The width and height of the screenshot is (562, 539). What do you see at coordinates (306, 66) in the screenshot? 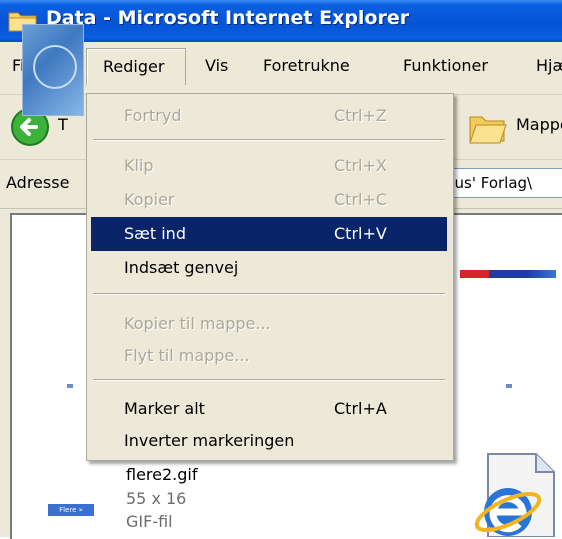
I see `menu-foretrukne: Foretrukne` at bounding box center [306, 66].